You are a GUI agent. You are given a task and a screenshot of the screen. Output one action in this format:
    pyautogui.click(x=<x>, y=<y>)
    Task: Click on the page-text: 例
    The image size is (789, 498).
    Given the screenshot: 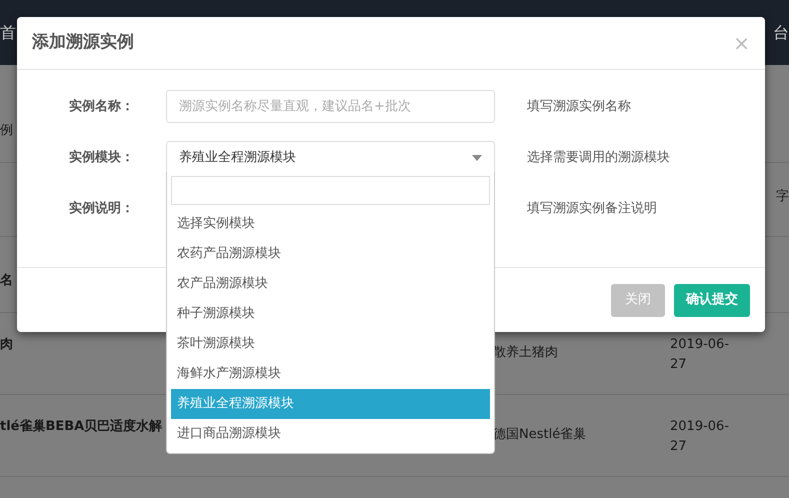 What is the action you would take?
    pyautogui.click(x=6, y=131)
    